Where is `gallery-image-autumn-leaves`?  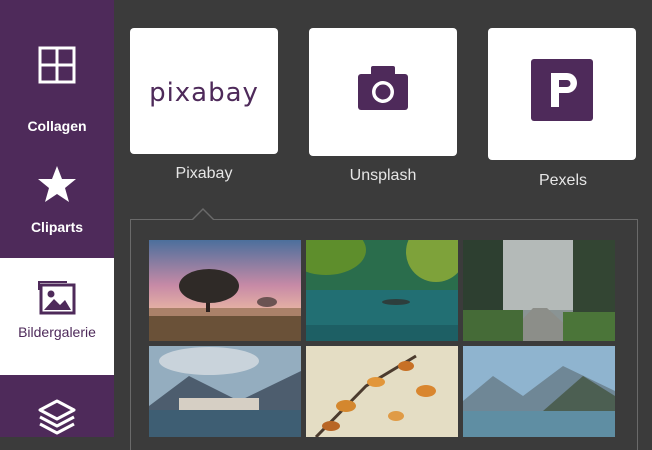 gallery-image-autumn-leaves is located at coordinates (382, 391).